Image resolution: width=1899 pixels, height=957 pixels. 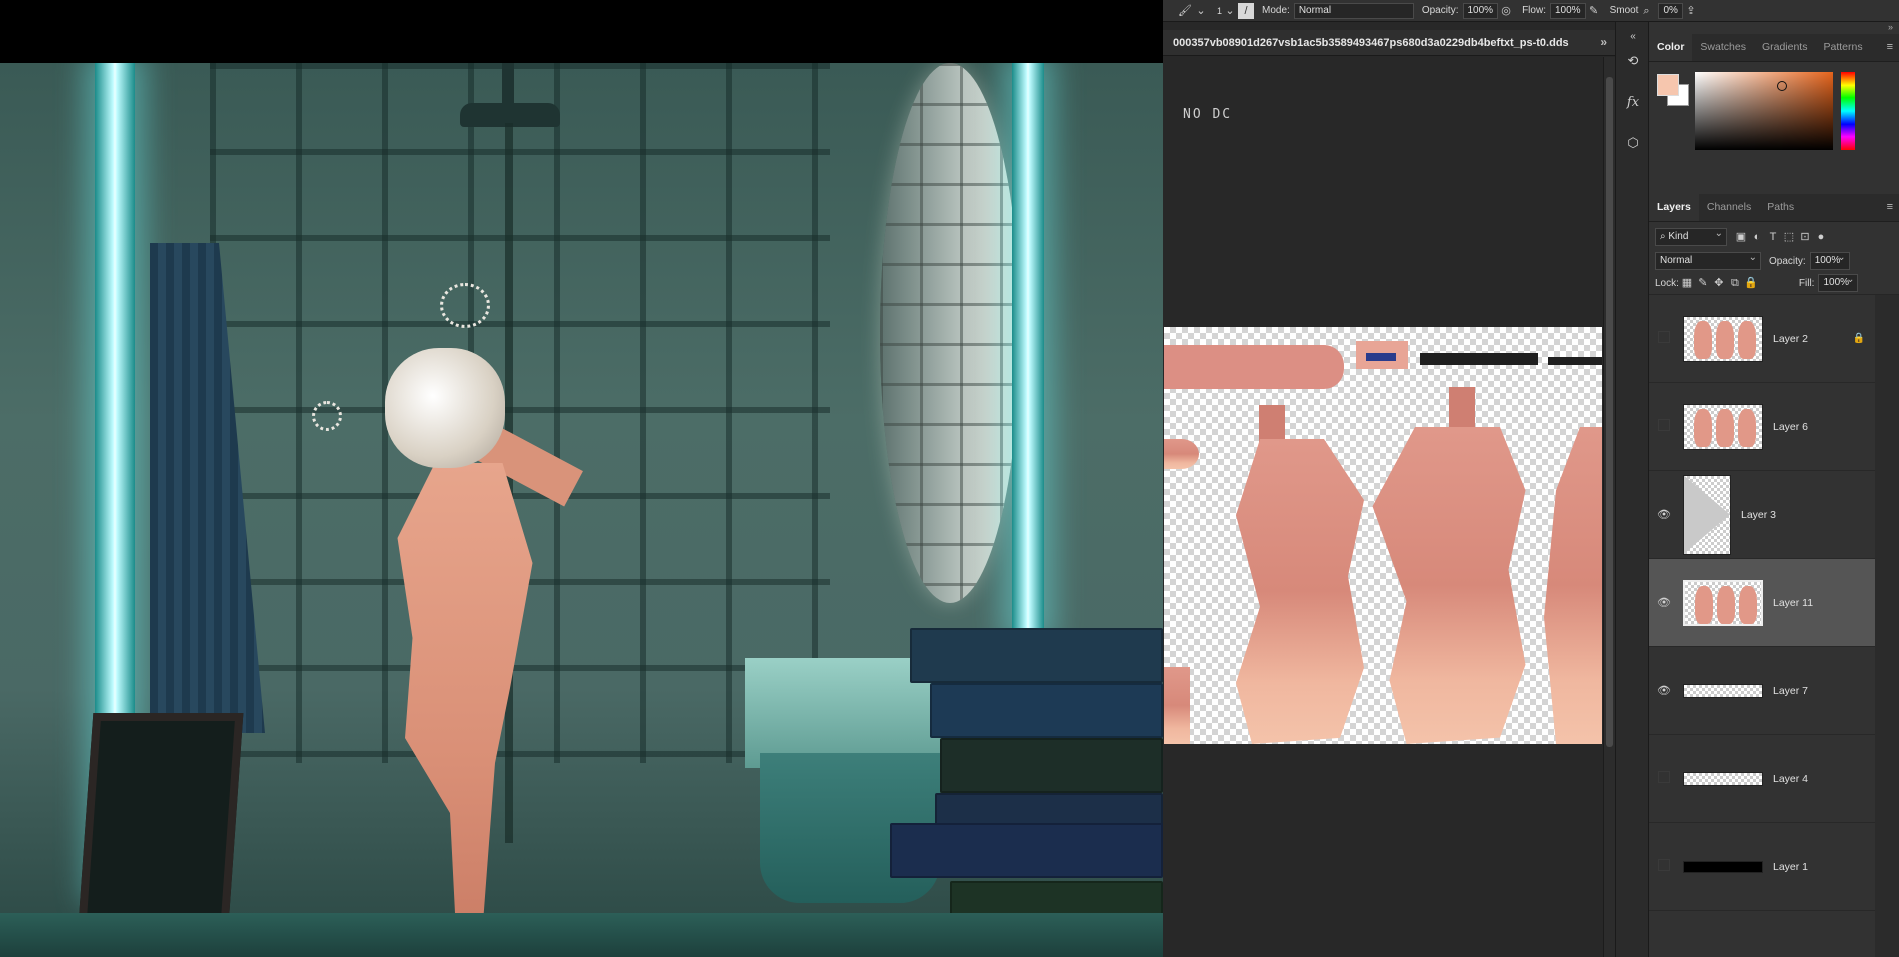 I want to click on lock-transparent-icon: ▦, so click(x=1687, y=283).